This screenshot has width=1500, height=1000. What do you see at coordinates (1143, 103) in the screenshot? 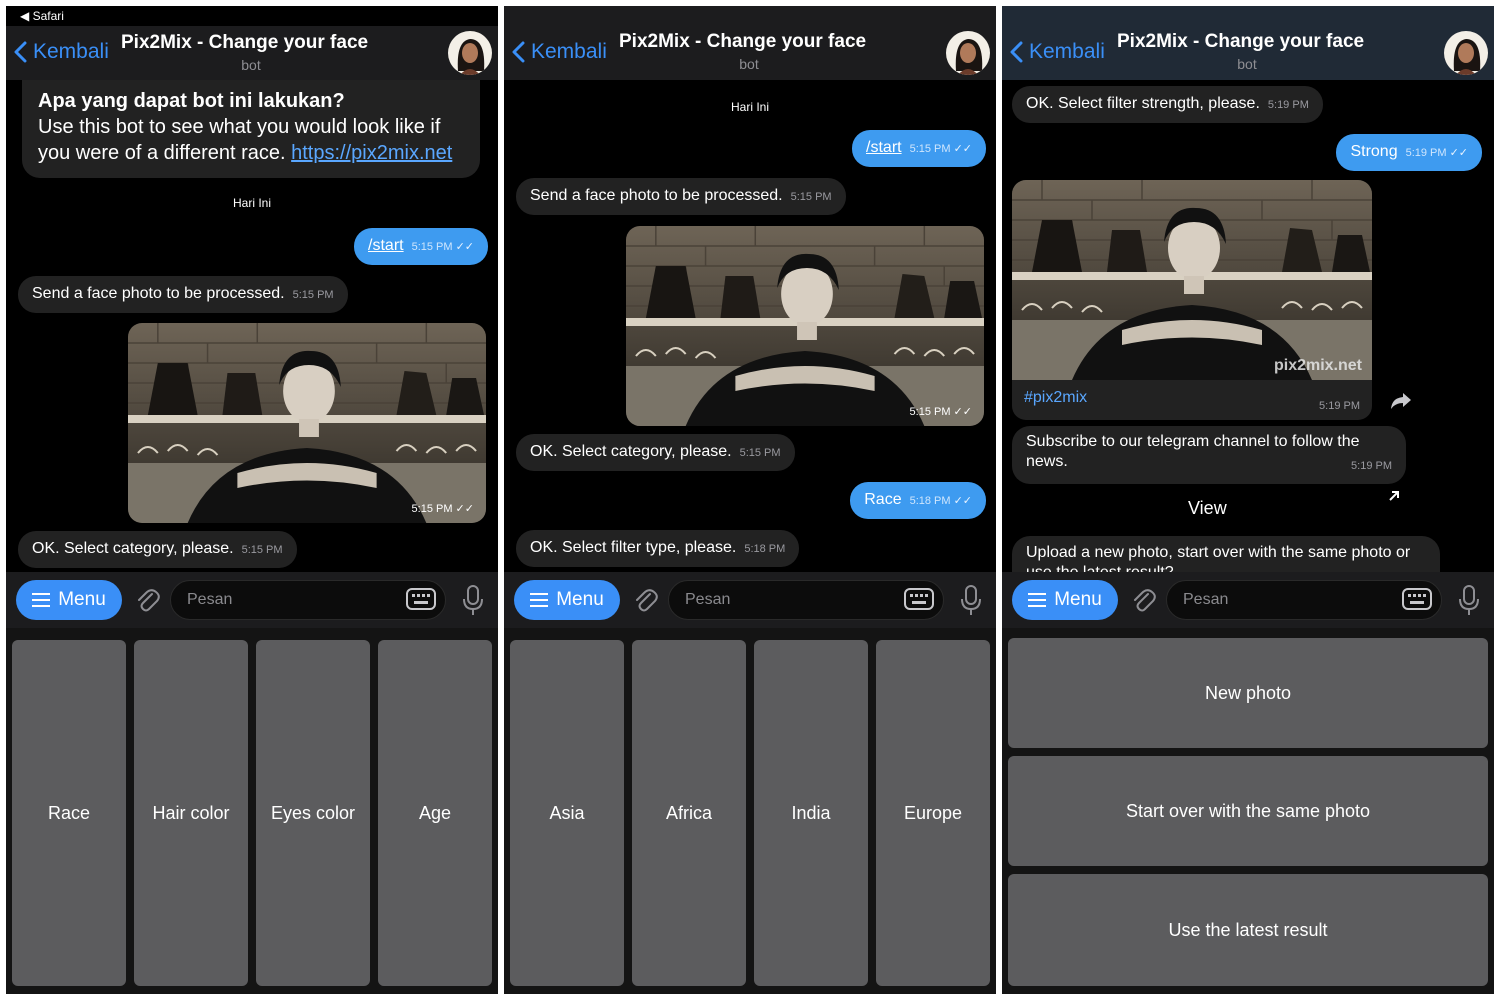
I see `message-text: OK. Select filter strength, please.` at bounding box center [1143, 103].